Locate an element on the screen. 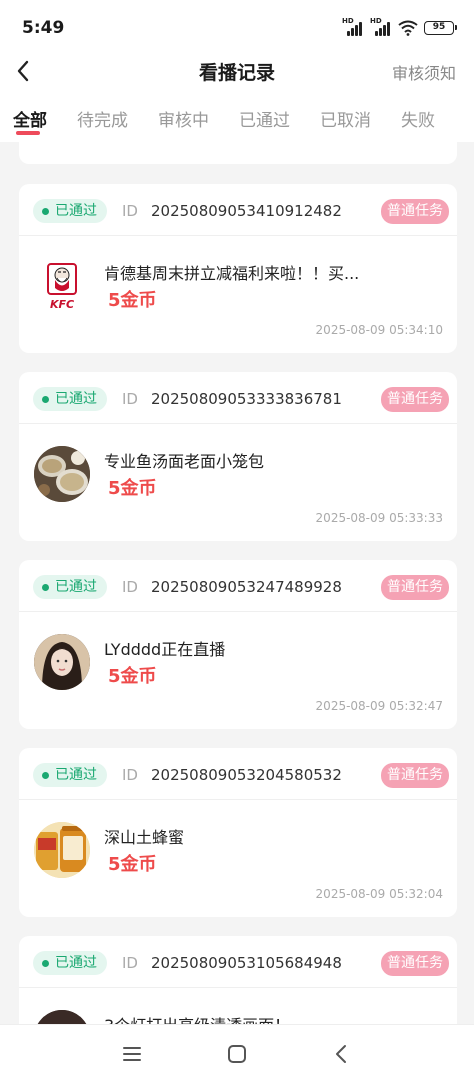  tab-approved: 已通过 is located at coordinates (264, 118).